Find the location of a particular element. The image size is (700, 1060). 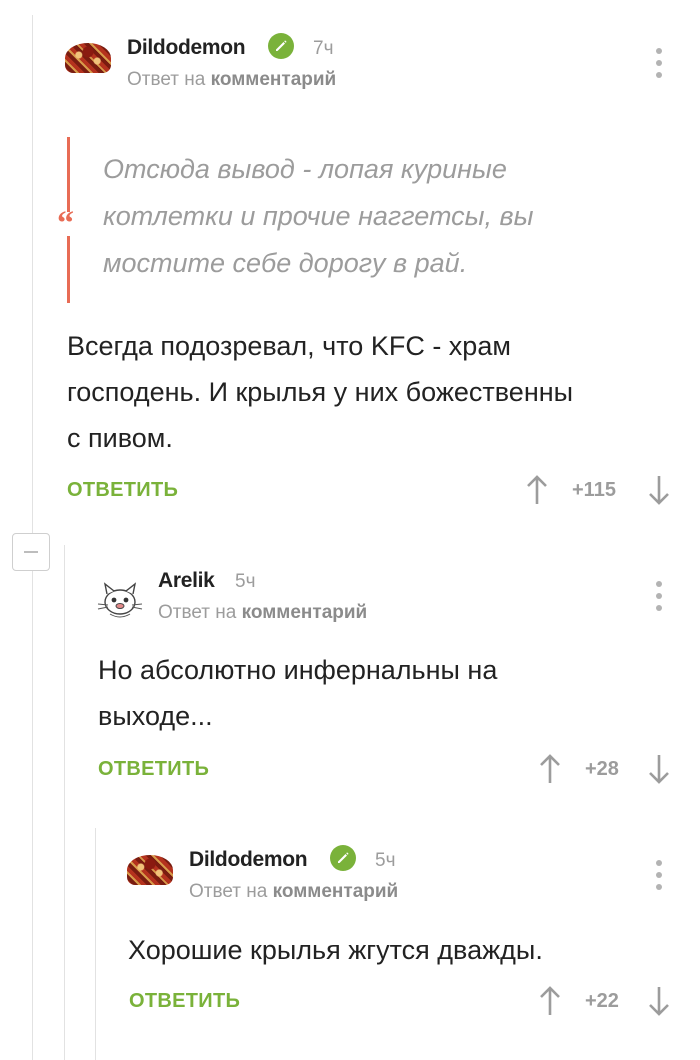

quote-icon: “ is located at coordinates (65, 223).